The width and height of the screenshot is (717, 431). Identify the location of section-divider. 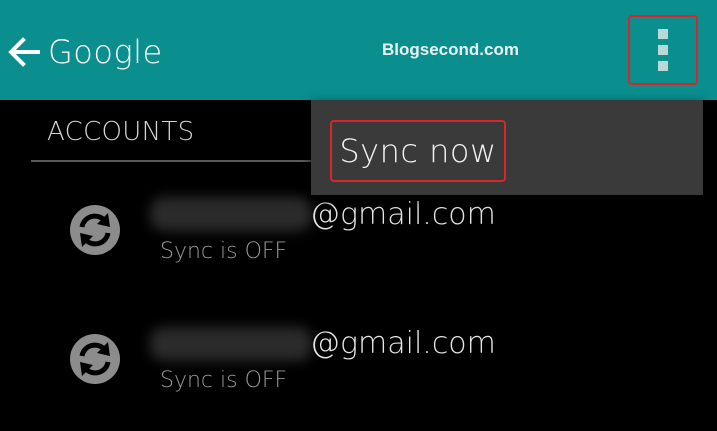
(176, 161).